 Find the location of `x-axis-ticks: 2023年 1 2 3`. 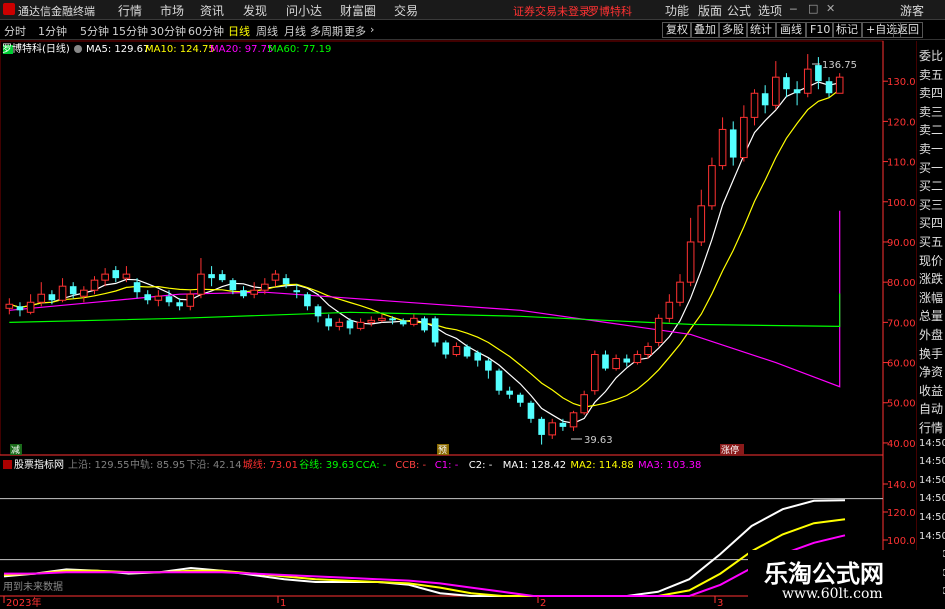

x-axis-ticks: 2023年 1 2 3 is located at coordinates (363, 602).